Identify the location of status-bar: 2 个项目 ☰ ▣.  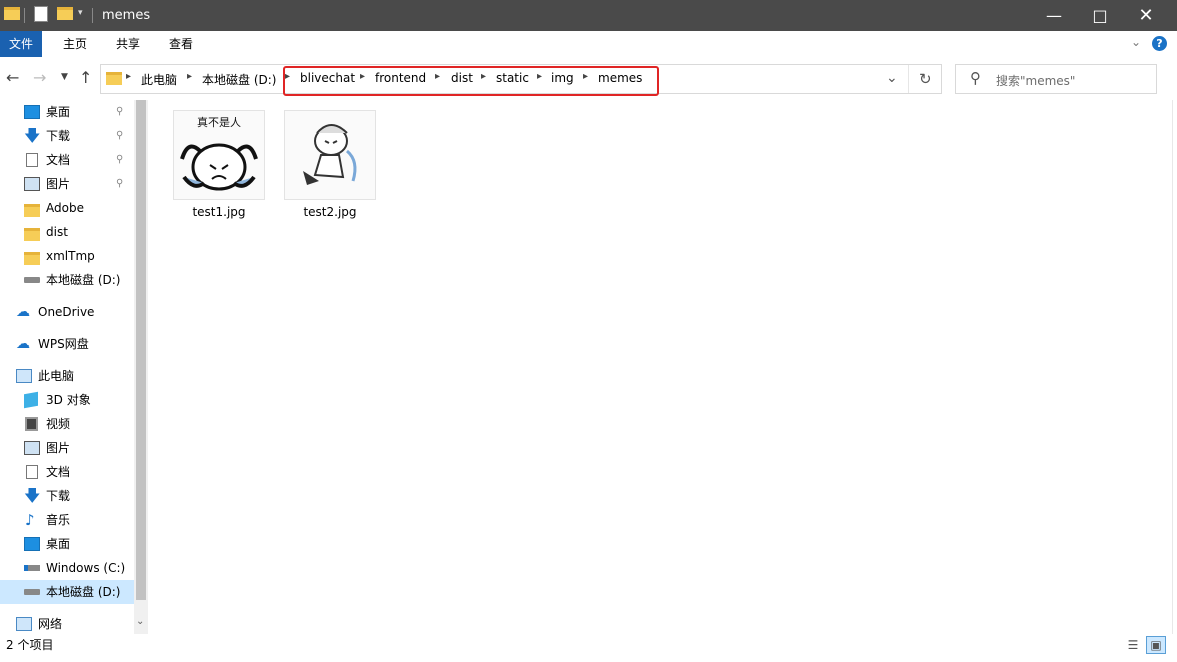
(588, 648).